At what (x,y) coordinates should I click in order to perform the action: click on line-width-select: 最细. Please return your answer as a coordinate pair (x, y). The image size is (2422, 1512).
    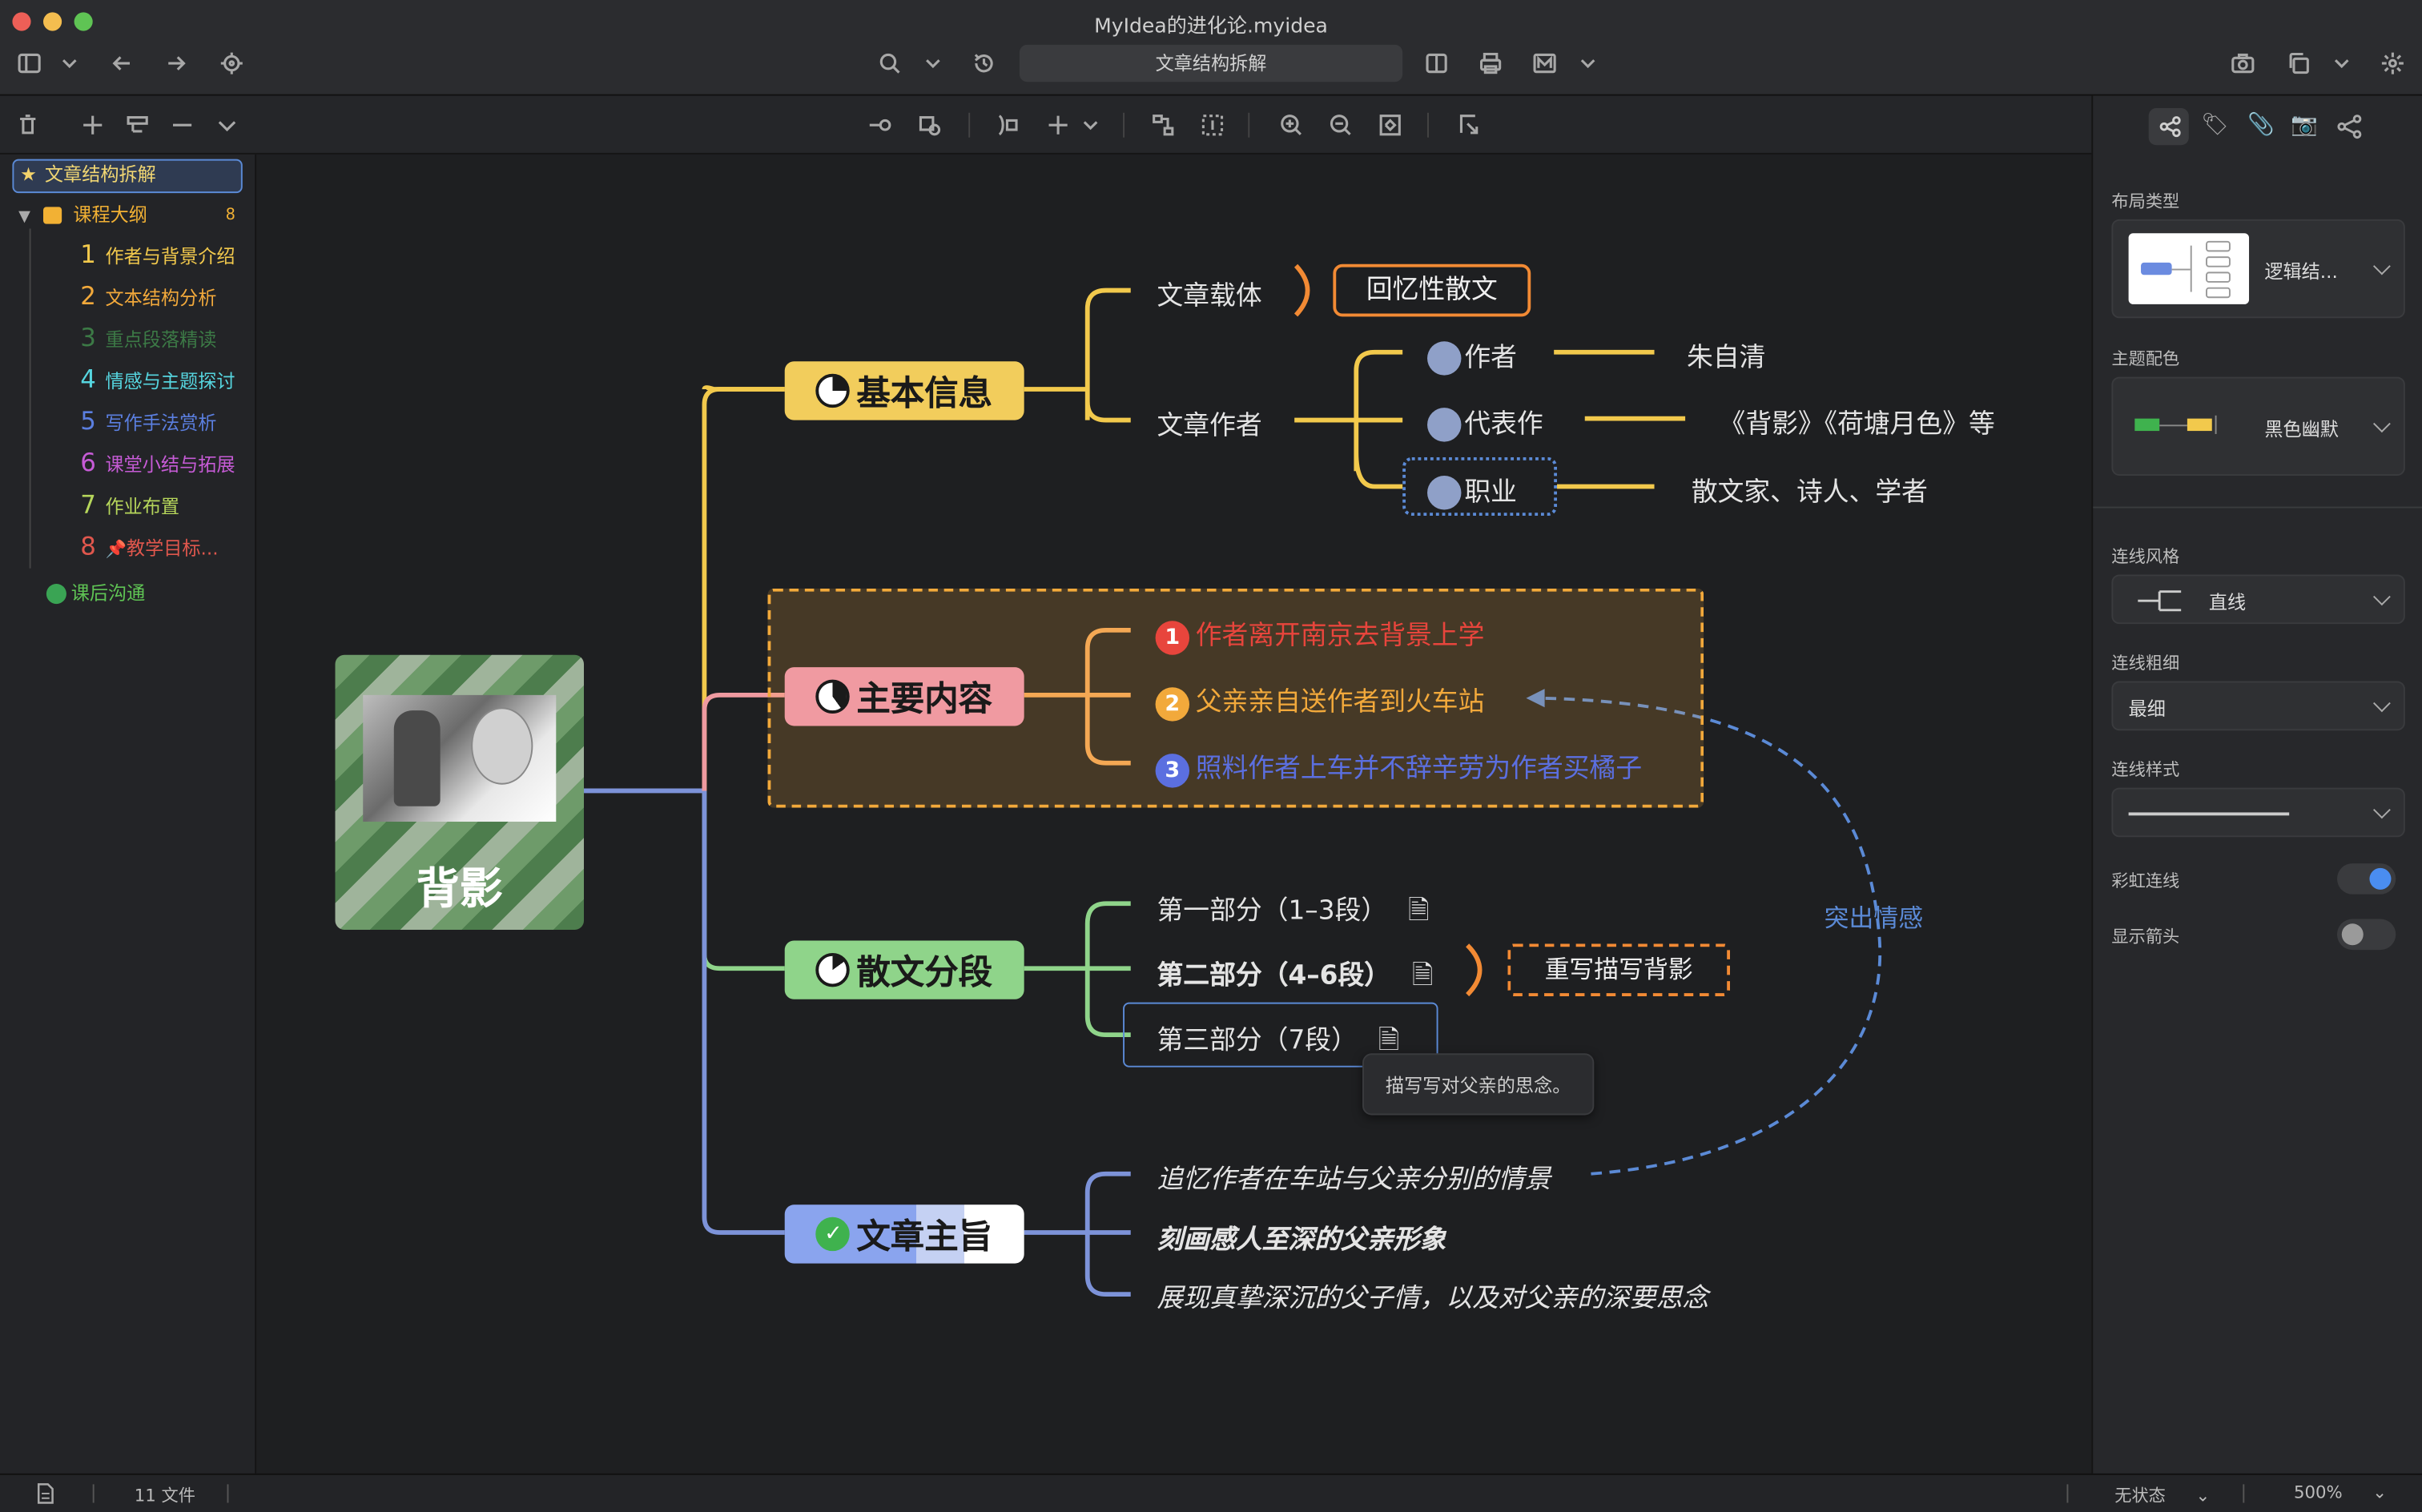
    Looking at the image, I should click on (2258, 706).